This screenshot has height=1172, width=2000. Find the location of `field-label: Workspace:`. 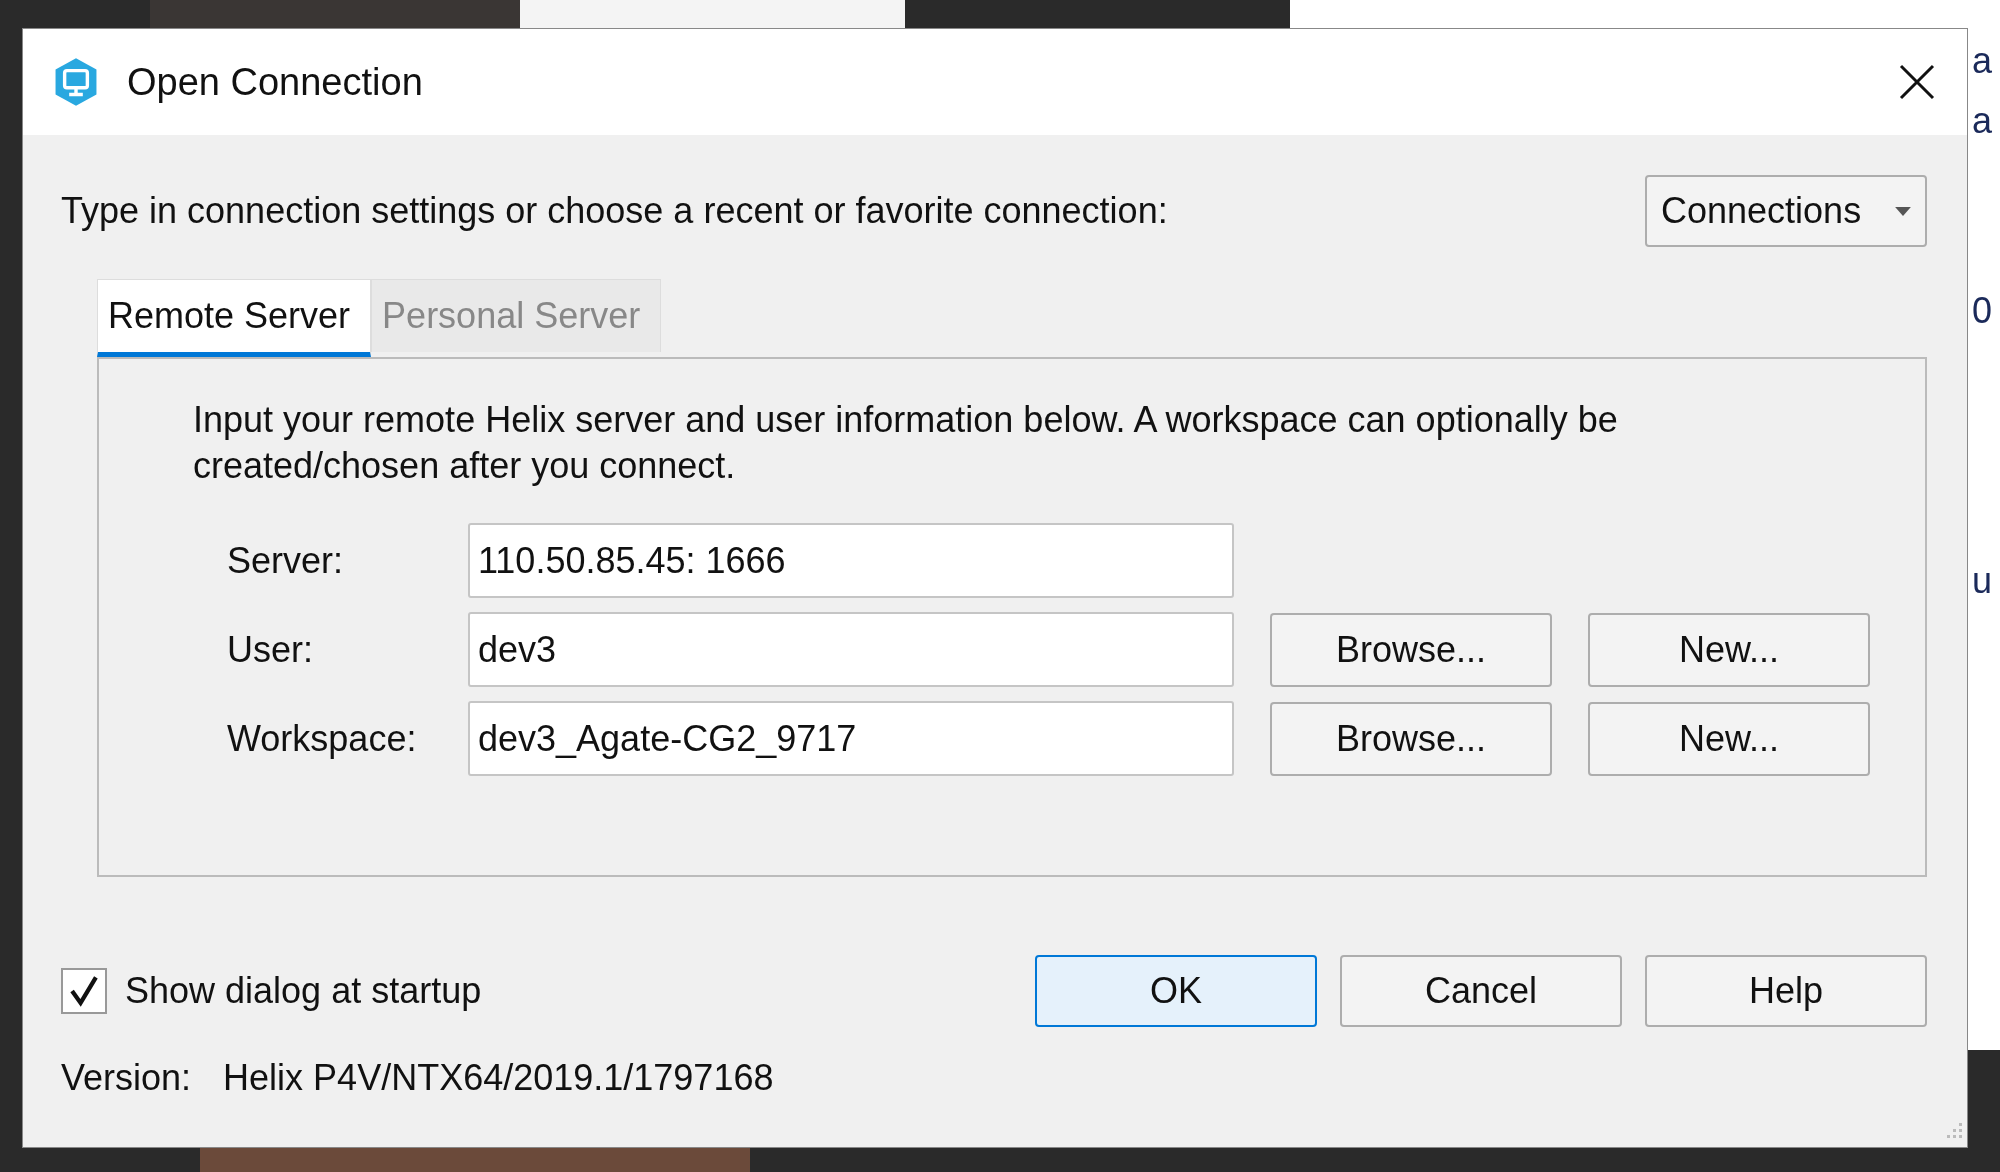

field-label: Workspace: is located at coordinates (322, 738).